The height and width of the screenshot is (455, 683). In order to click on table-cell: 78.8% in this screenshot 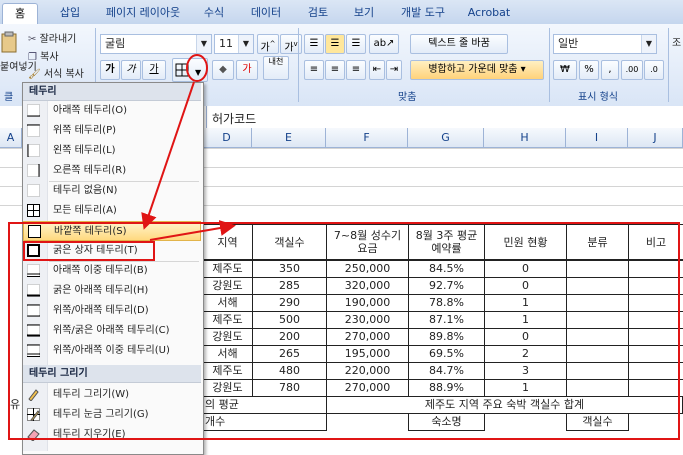, I will do `click(446, 303)`.